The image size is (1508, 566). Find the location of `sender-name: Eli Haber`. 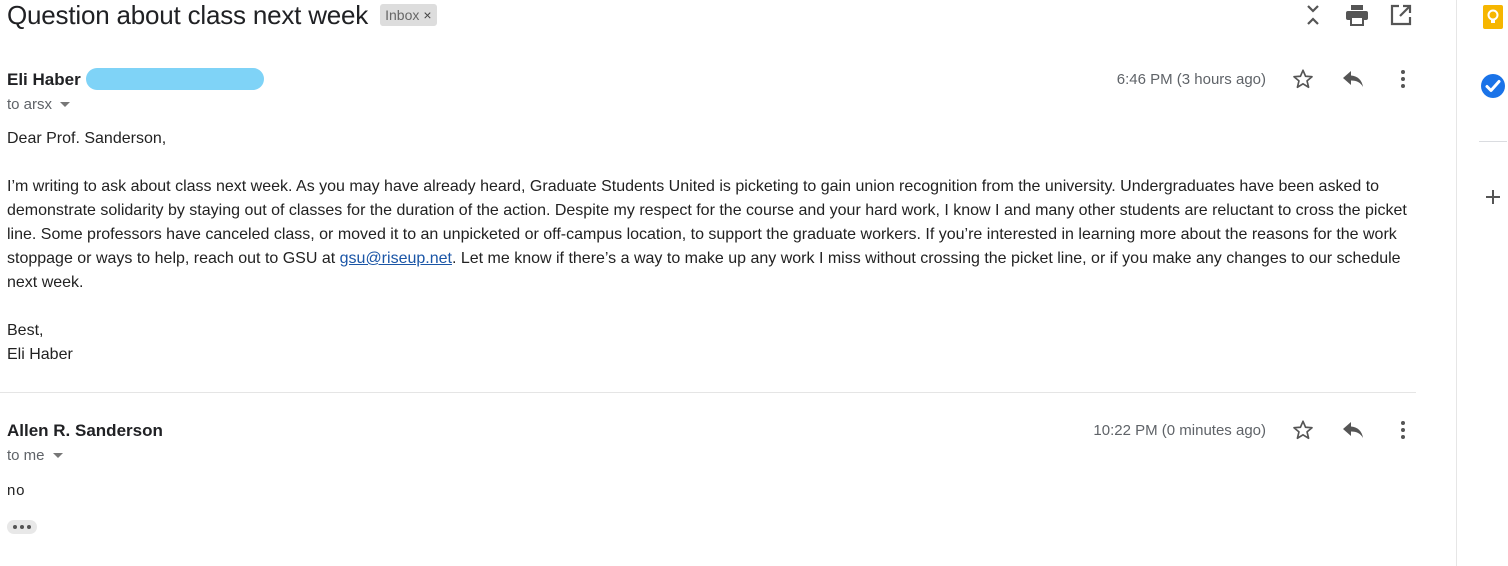

sender-name: Eli Haber is located at coordinates (44, 80).